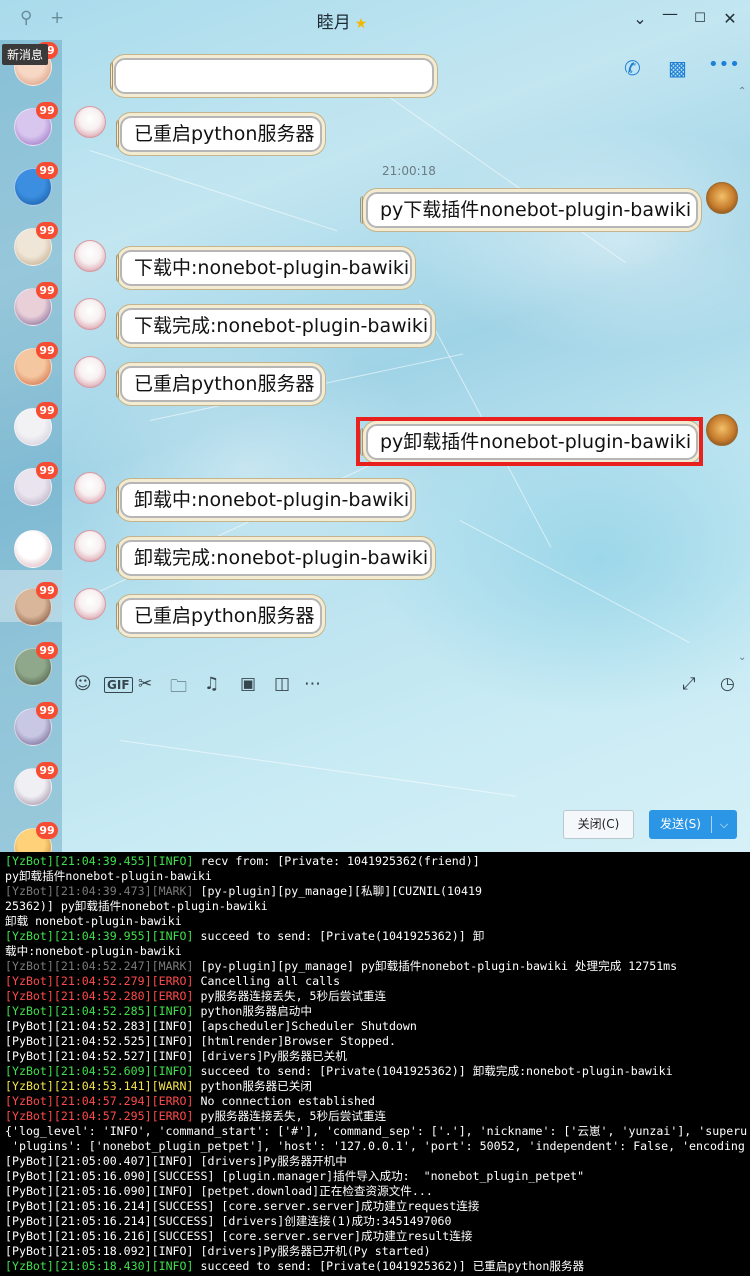  What do you see at coordinates (700, 18) in the screenshot?
I see `maximize-icon: ☐` at bounding box center [700, 18].